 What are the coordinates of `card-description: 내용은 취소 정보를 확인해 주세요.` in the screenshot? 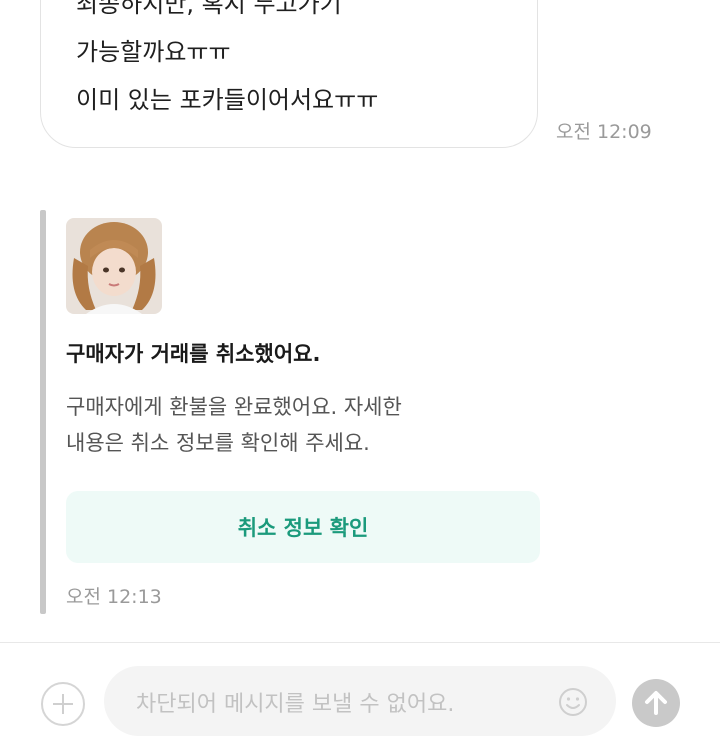 It's located at (218, 443).